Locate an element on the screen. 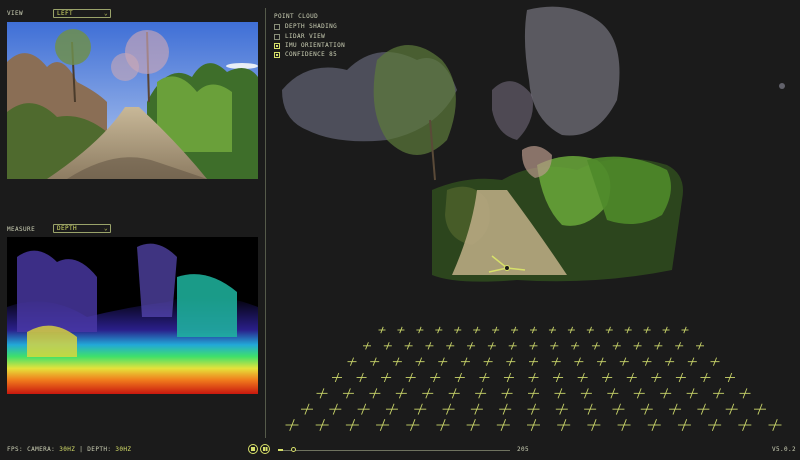 This screenshot has height=460, width=800. version-label: V5.0.2 is located at coordinates (784, 449).